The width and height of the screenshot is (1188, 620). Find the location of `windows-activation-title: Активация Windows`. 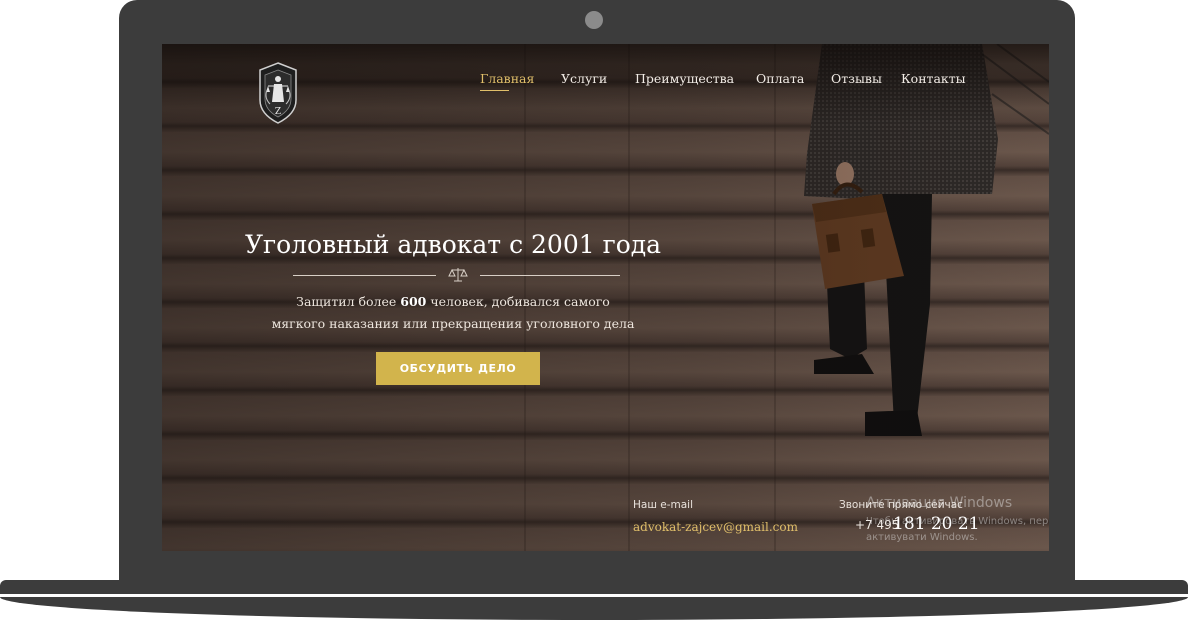

windows-activation-title: Активация Windows is located at coordinates (939, 503).